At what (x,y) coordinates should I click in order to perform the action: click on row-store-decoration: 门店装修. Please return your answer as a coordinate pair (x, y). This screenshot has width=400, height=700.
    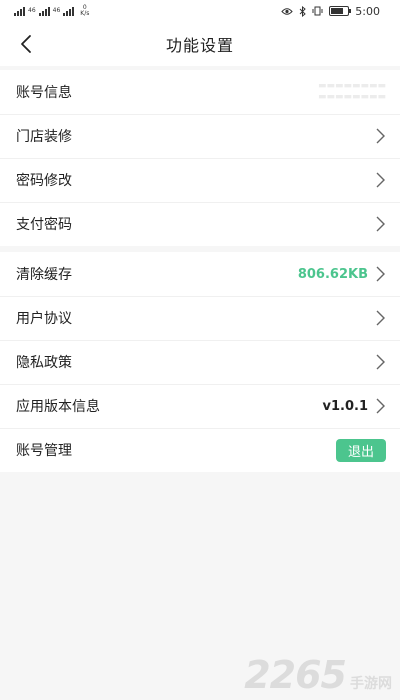
    Looking at the image, I should click on (200, 136).